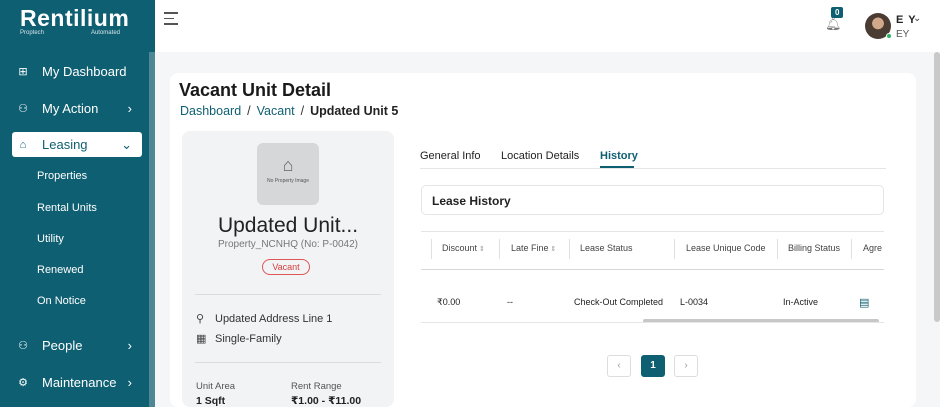 The height and width of the screenshot is (407, 940). I want to click on column-header-billing-status: Billing Status, so click(814, 248).